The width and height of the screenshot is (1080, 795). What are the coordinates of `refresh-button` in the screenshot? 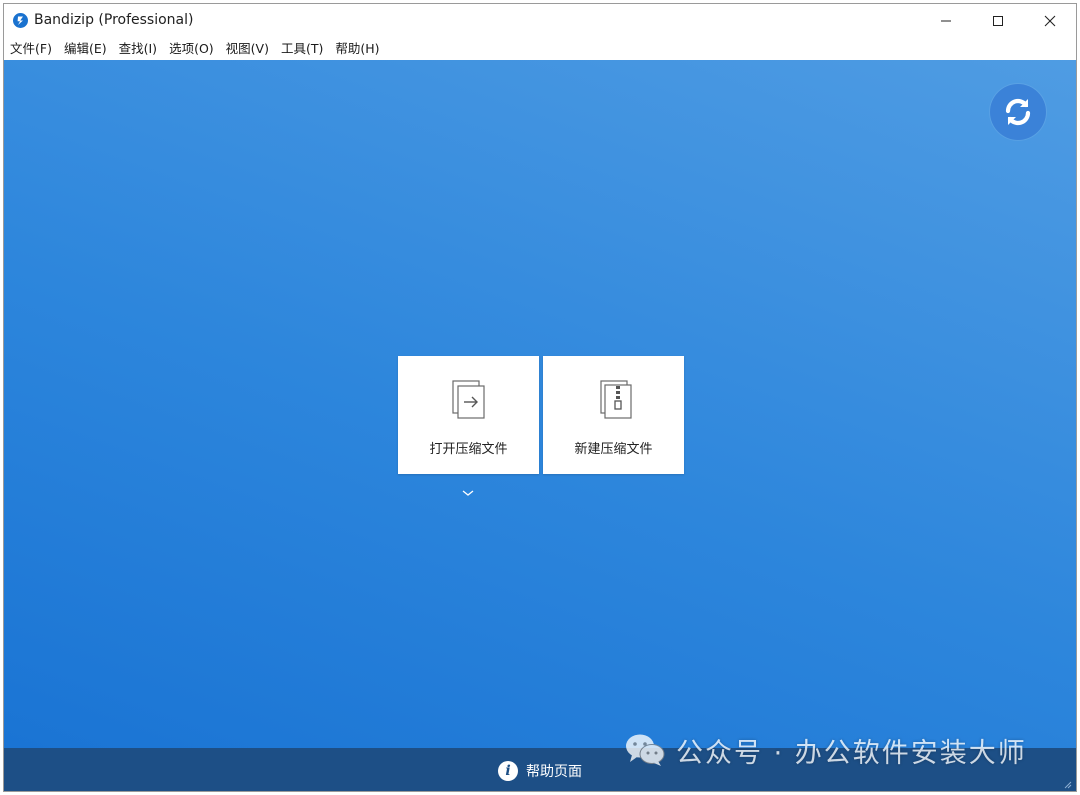 It's located at (1018, 112).